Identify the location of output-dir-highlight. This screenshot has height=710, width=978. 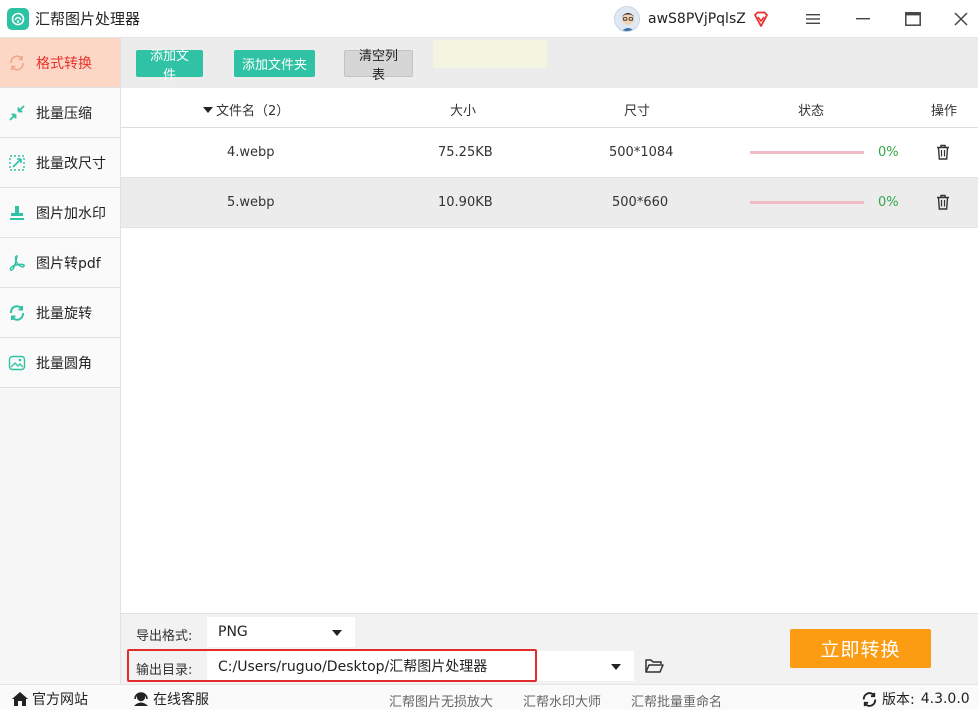
(332, 665).